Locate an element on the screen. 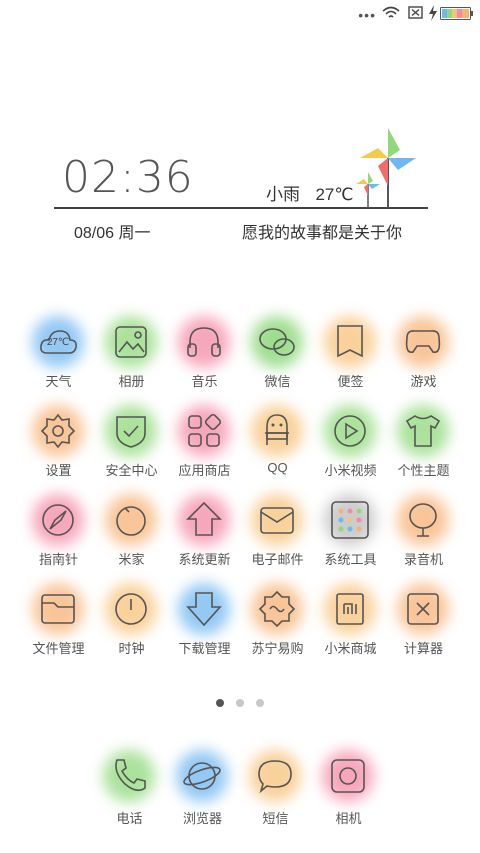 Image resolution: width=480 pixels, height=853 pixels. app-calculator: 计算器 is located at coordinates (423, 627).